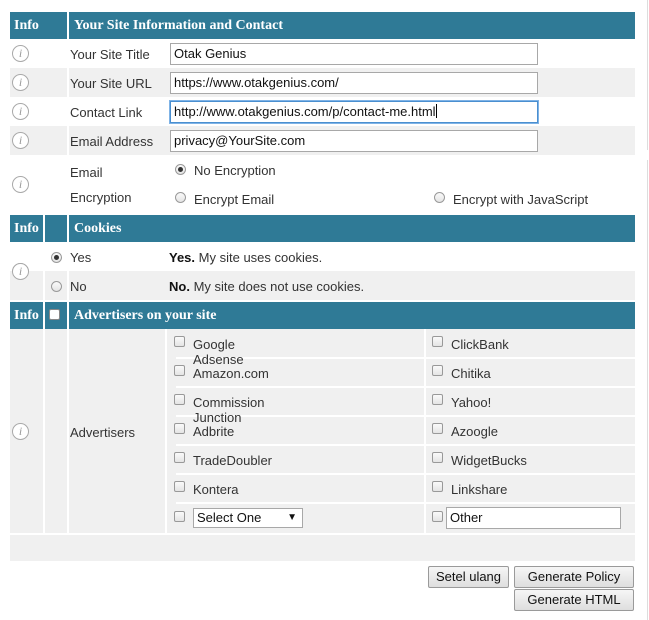 The height and width of the screenshot is (620, 649). I want to click on cookies-no-description: No. My site does not use cookies., so click(266, 286).